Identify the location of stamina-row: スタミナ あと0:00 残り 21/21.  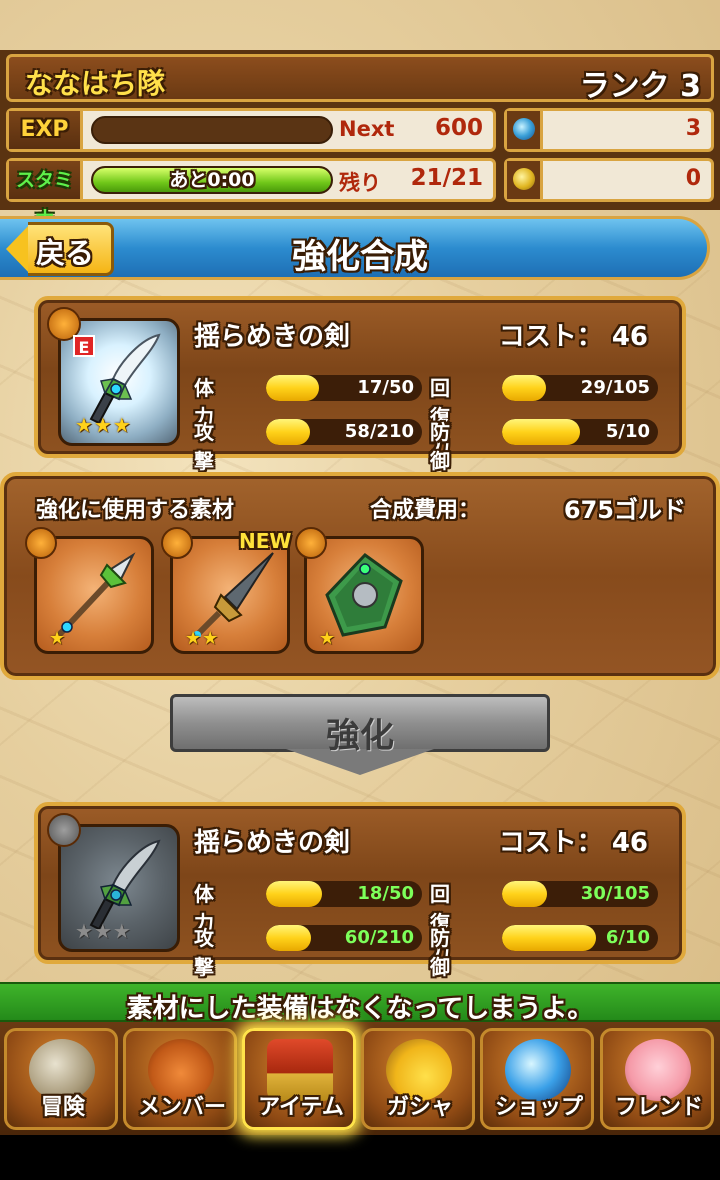
(251, 193).